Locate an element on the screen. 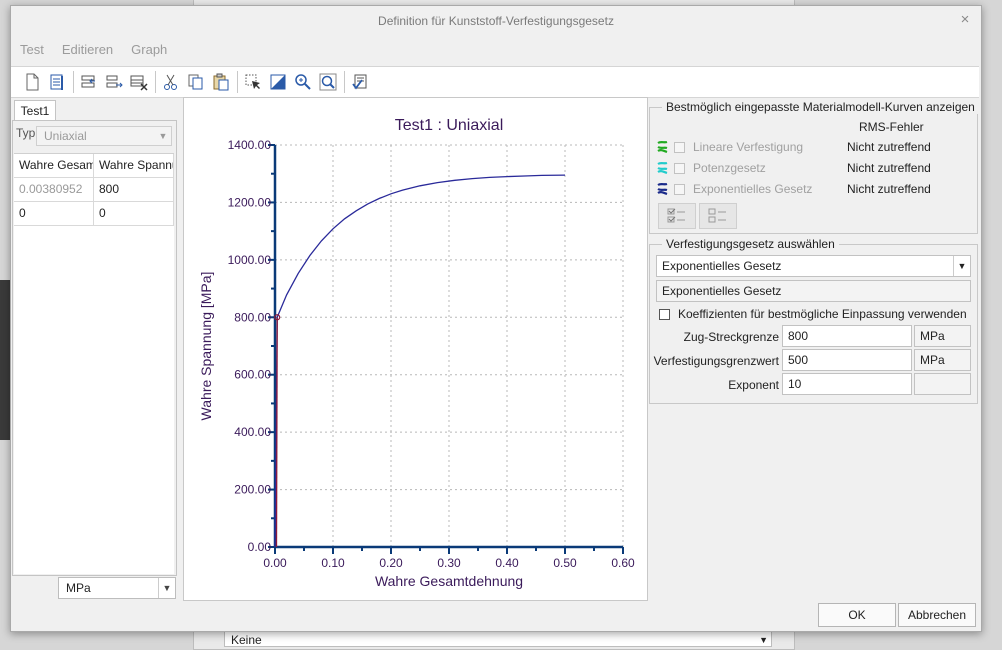 The height and width of the screenshot is (650, 1002). formula-display: Exponentielles Gesetz is located at coordinates (813, 291).